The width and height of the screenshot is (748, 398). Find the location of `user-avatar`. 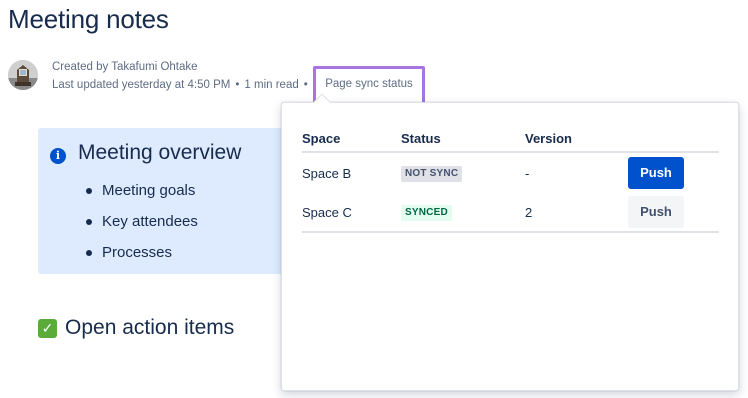

user-avatar is located at coordinates (23, 75).